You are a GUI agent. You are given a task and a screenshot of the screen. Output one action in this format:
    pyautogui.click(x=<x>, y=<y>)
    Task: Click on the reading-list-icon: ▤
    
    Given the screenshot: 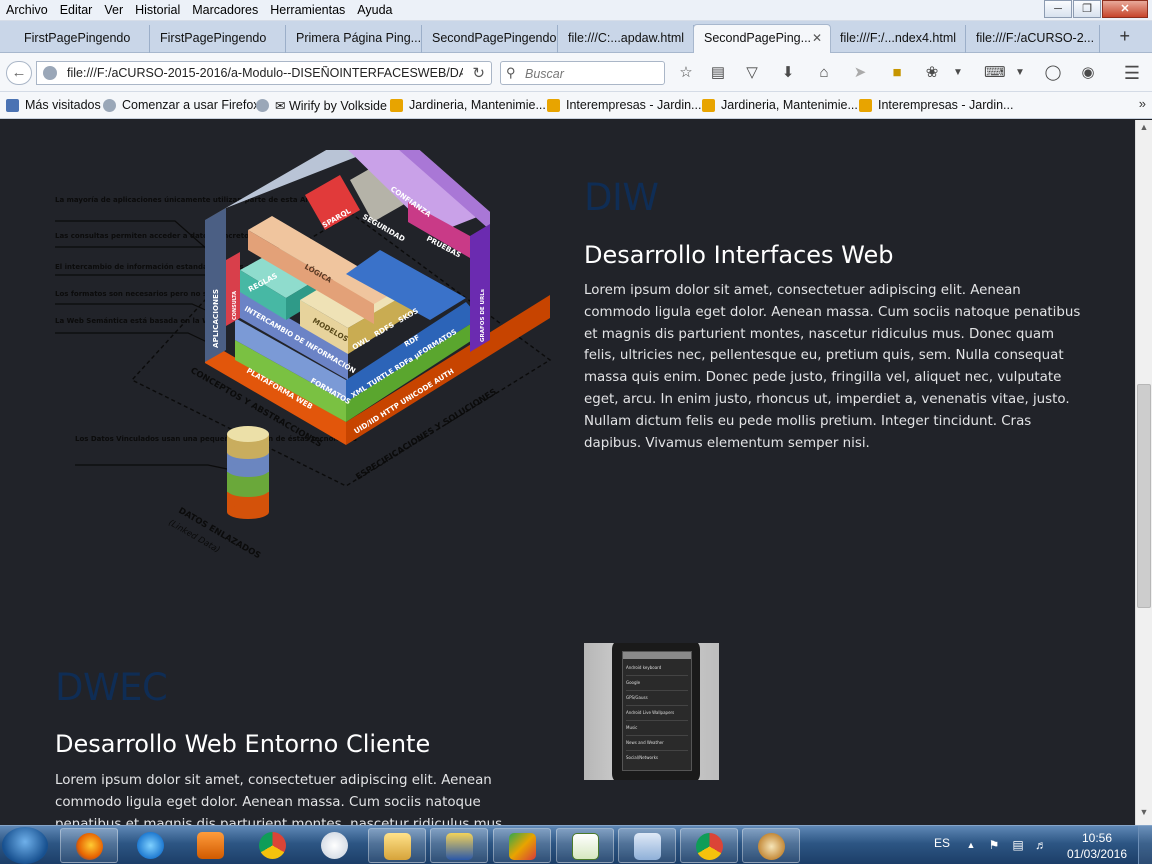 What is the action you would take?
    pyautogui.click(x=718, y=73)
    